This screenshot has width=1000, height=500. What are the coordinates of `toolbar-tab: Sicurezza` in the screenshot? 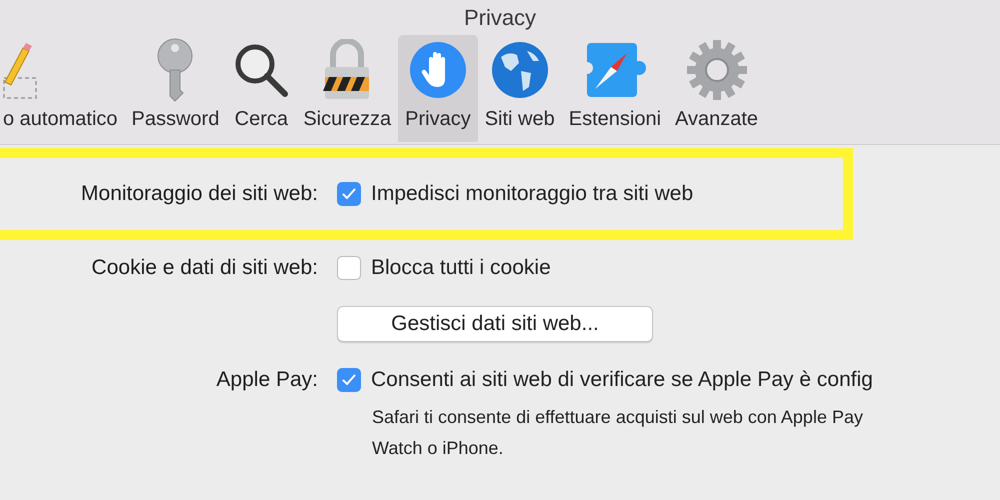 It's located at (347, 88).